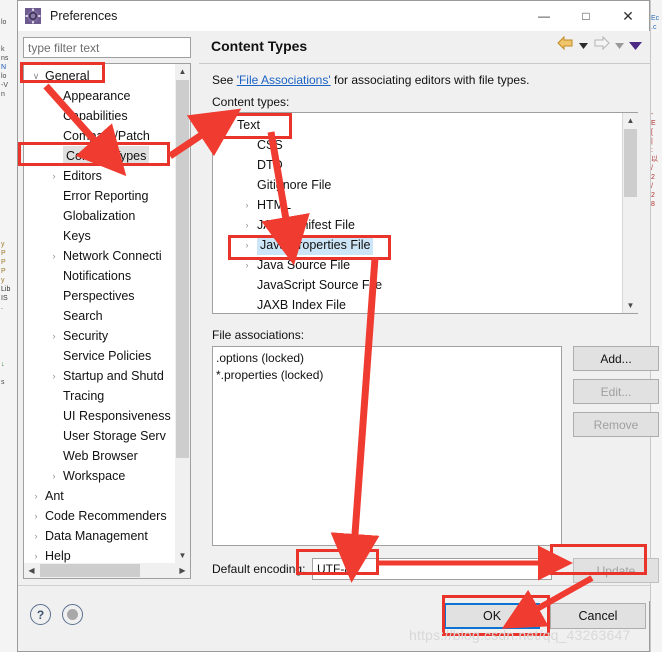 The height and width of the screenshot is (652, 662). Describe the element at coordinates (628, 16) in the screenshot. I see `close-button: ✕` at that location.